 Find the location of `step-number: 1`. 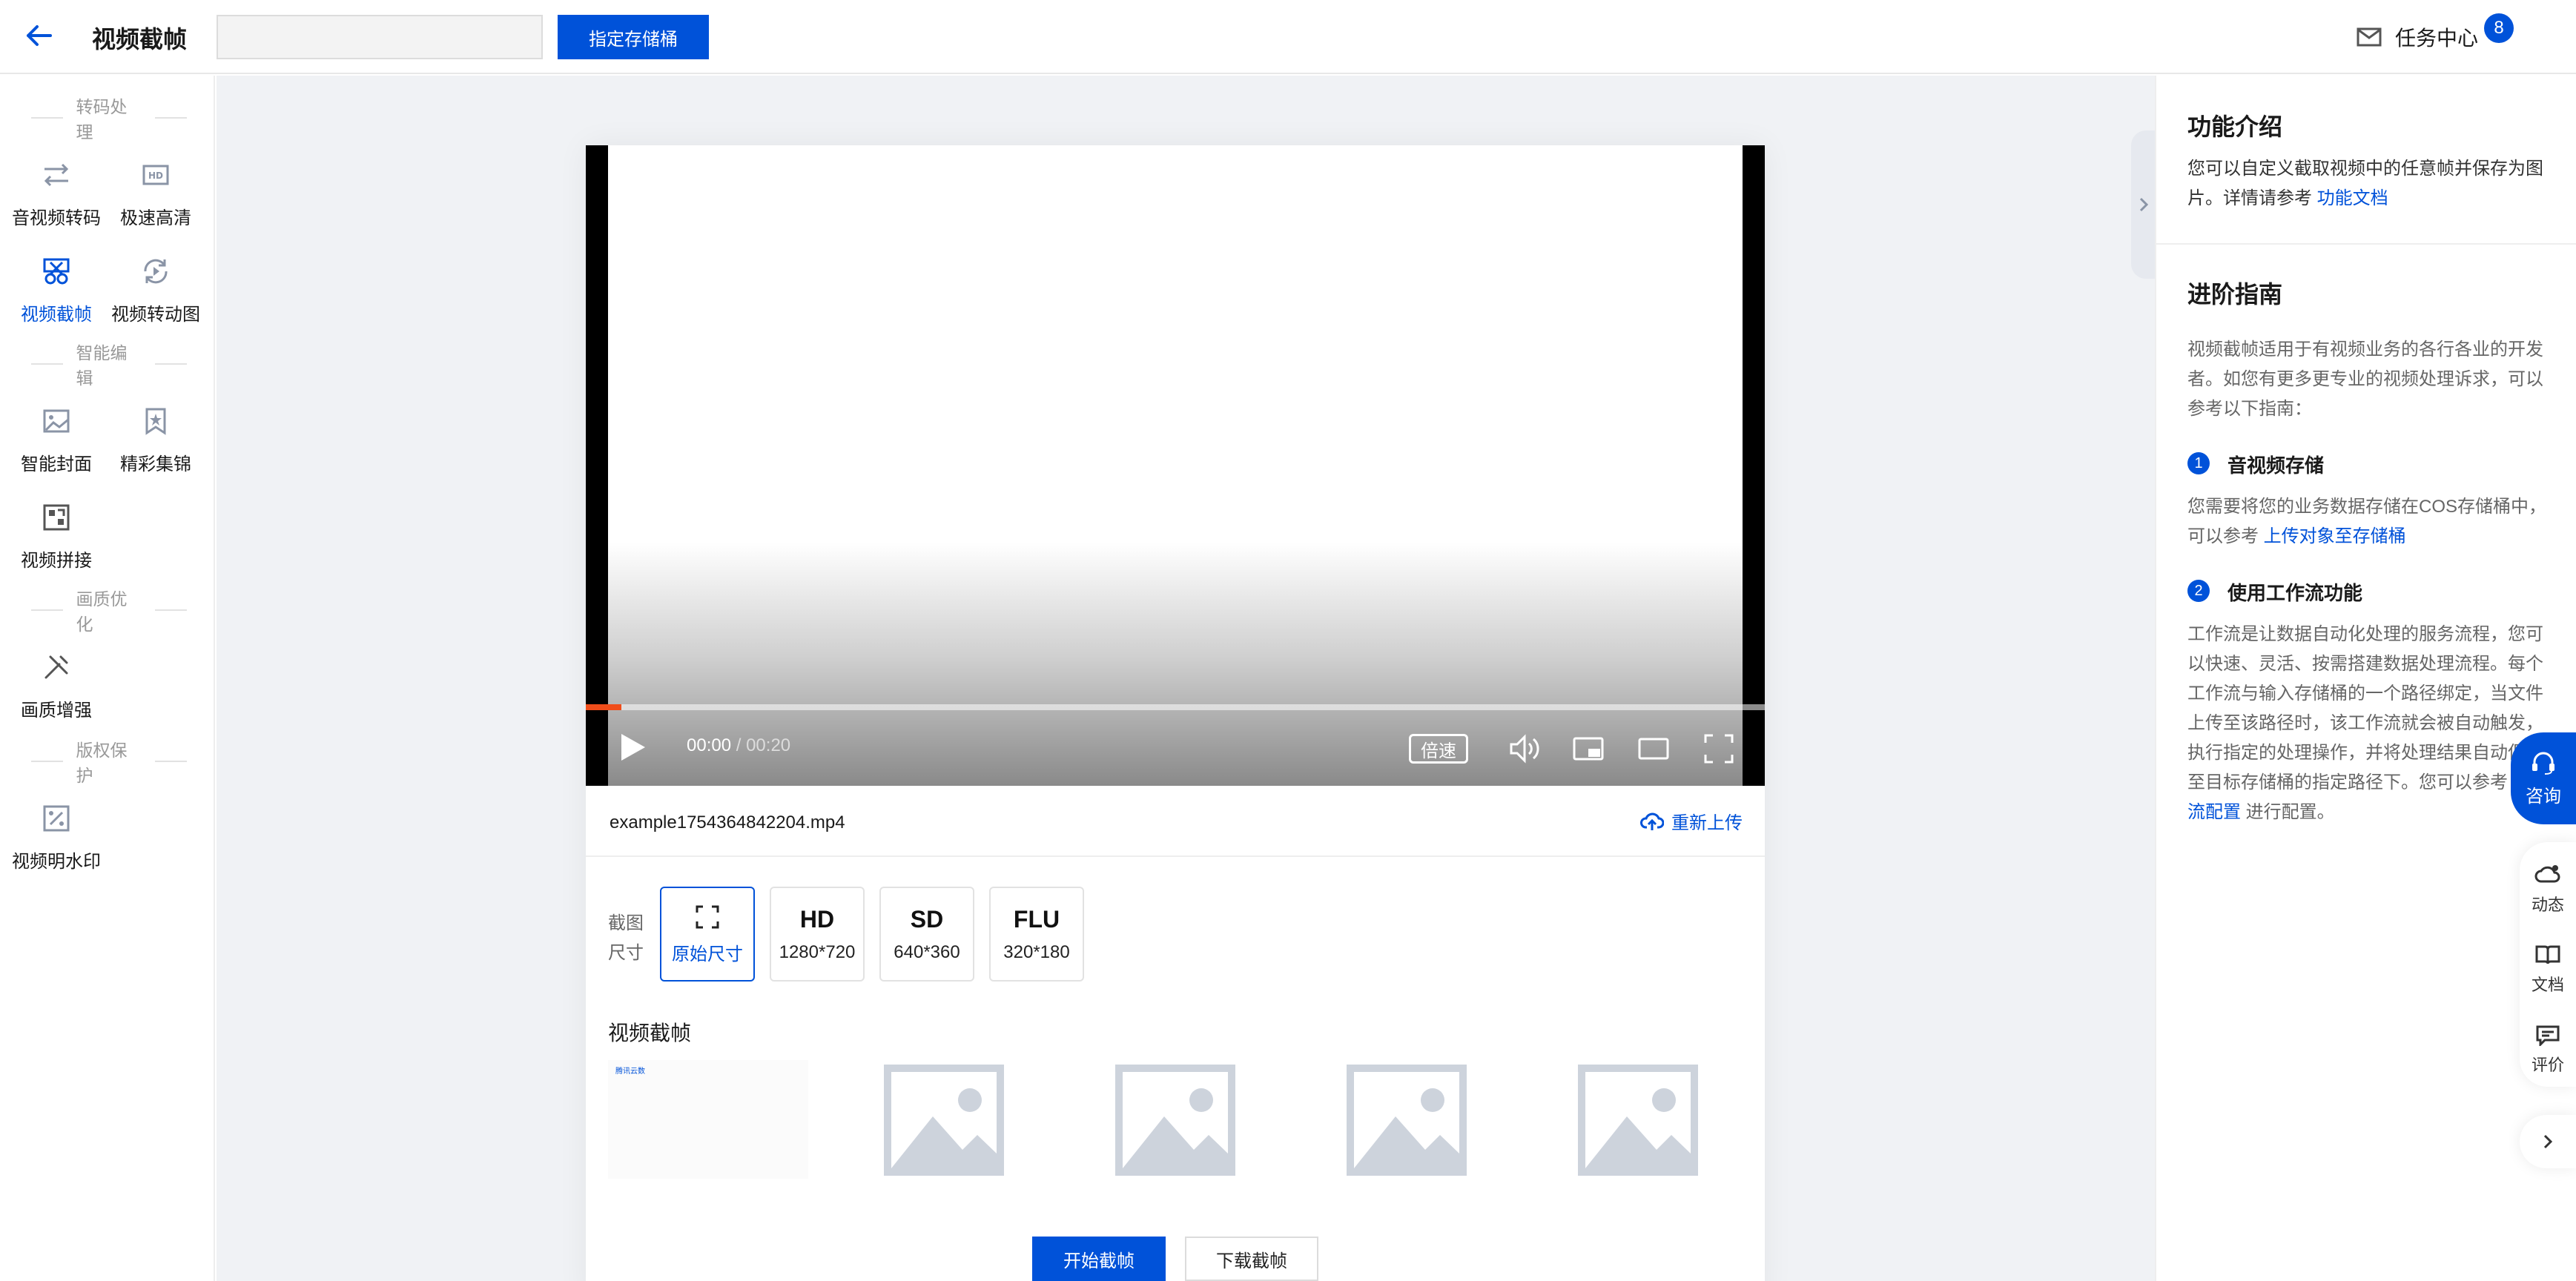

step-number: 1 is located at coordinates (2198, 463).